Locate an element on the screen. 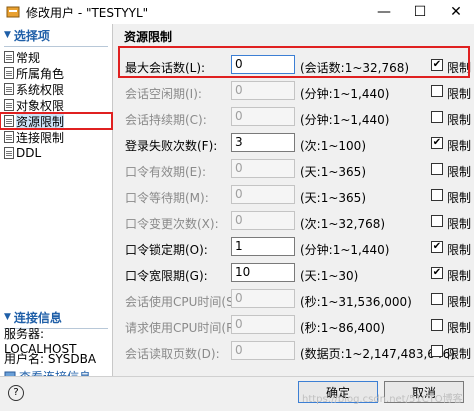  limit-row: 会话读取页数(D): 0 (数据页:1~2,147,483,646) 限制 is located at coordinates (294, 352).